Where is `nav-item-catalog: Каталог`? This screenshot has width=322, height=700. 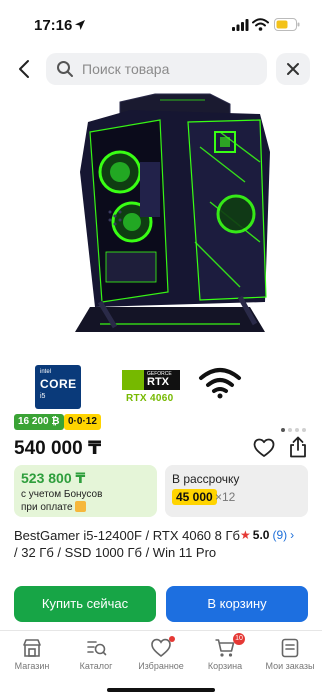 nav-item-catalog: Каталог is located at coordinates (96, 654).